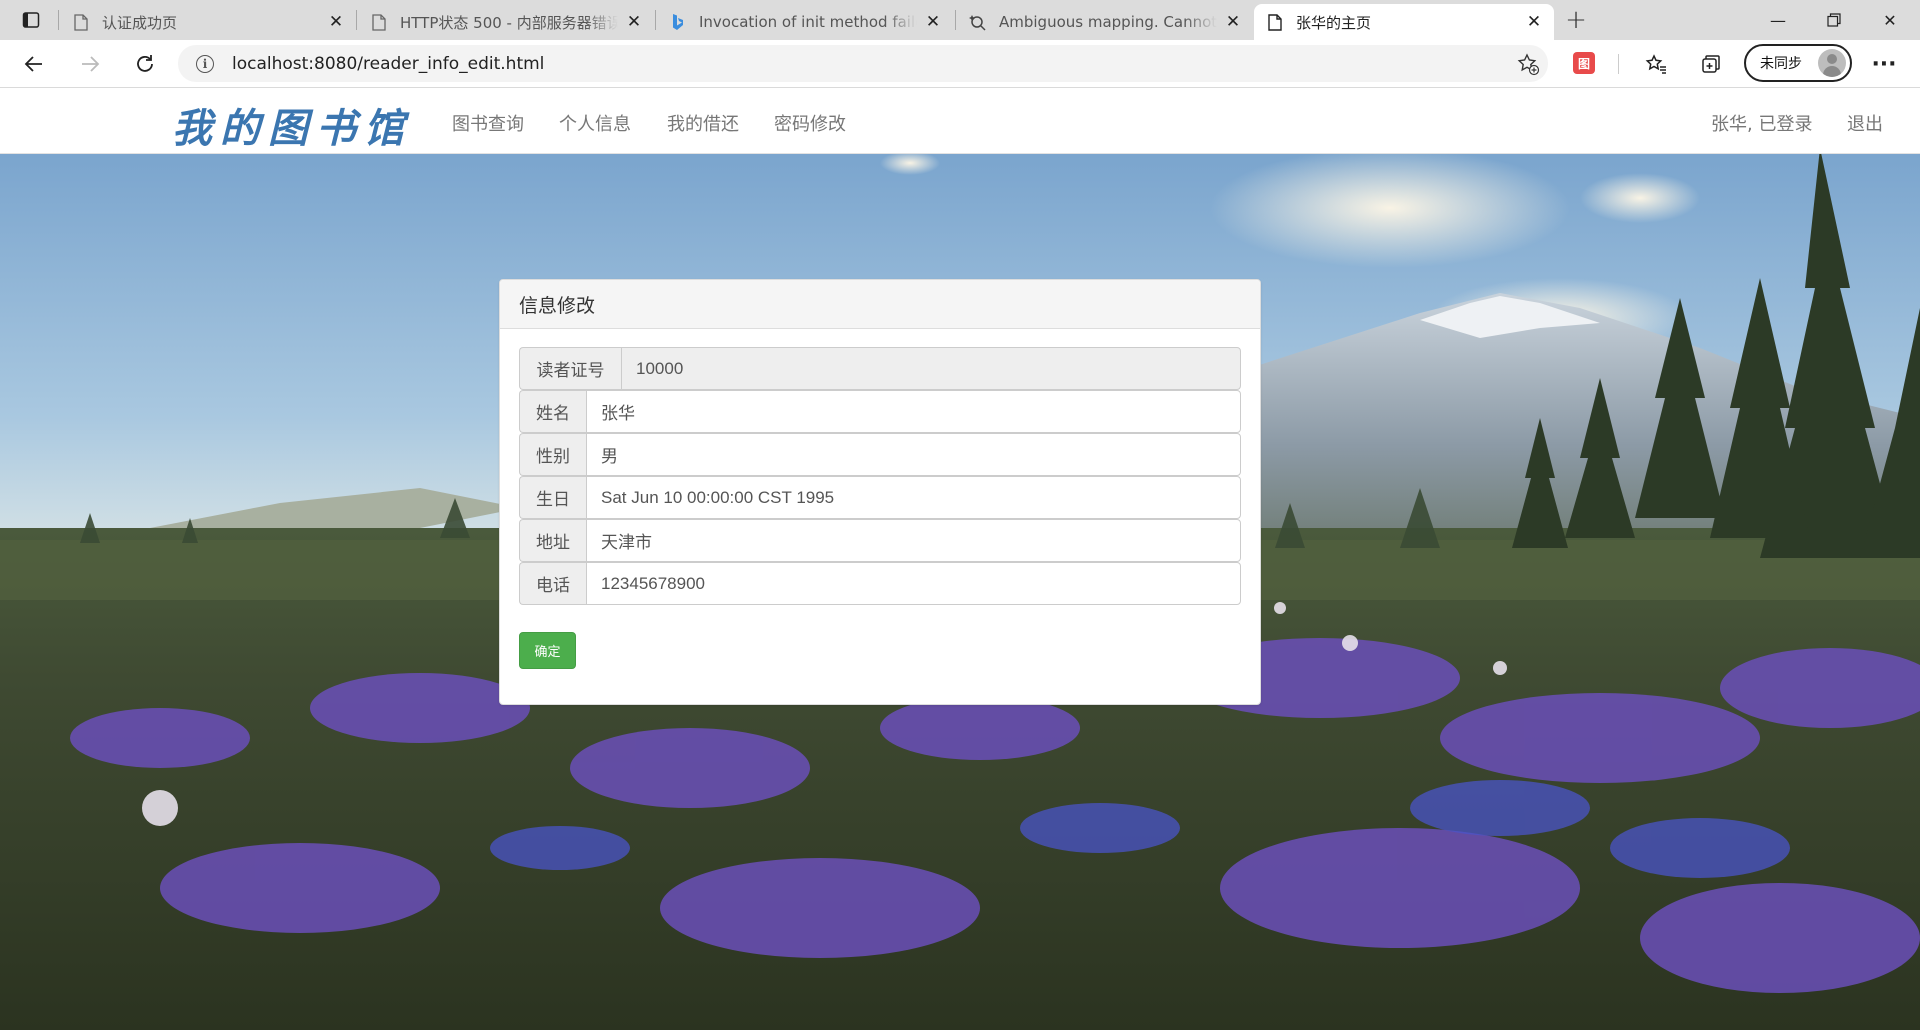  Describe the element at coordinates (547, 650) in the screenshot. I see `submit-button: 确定` at that location.